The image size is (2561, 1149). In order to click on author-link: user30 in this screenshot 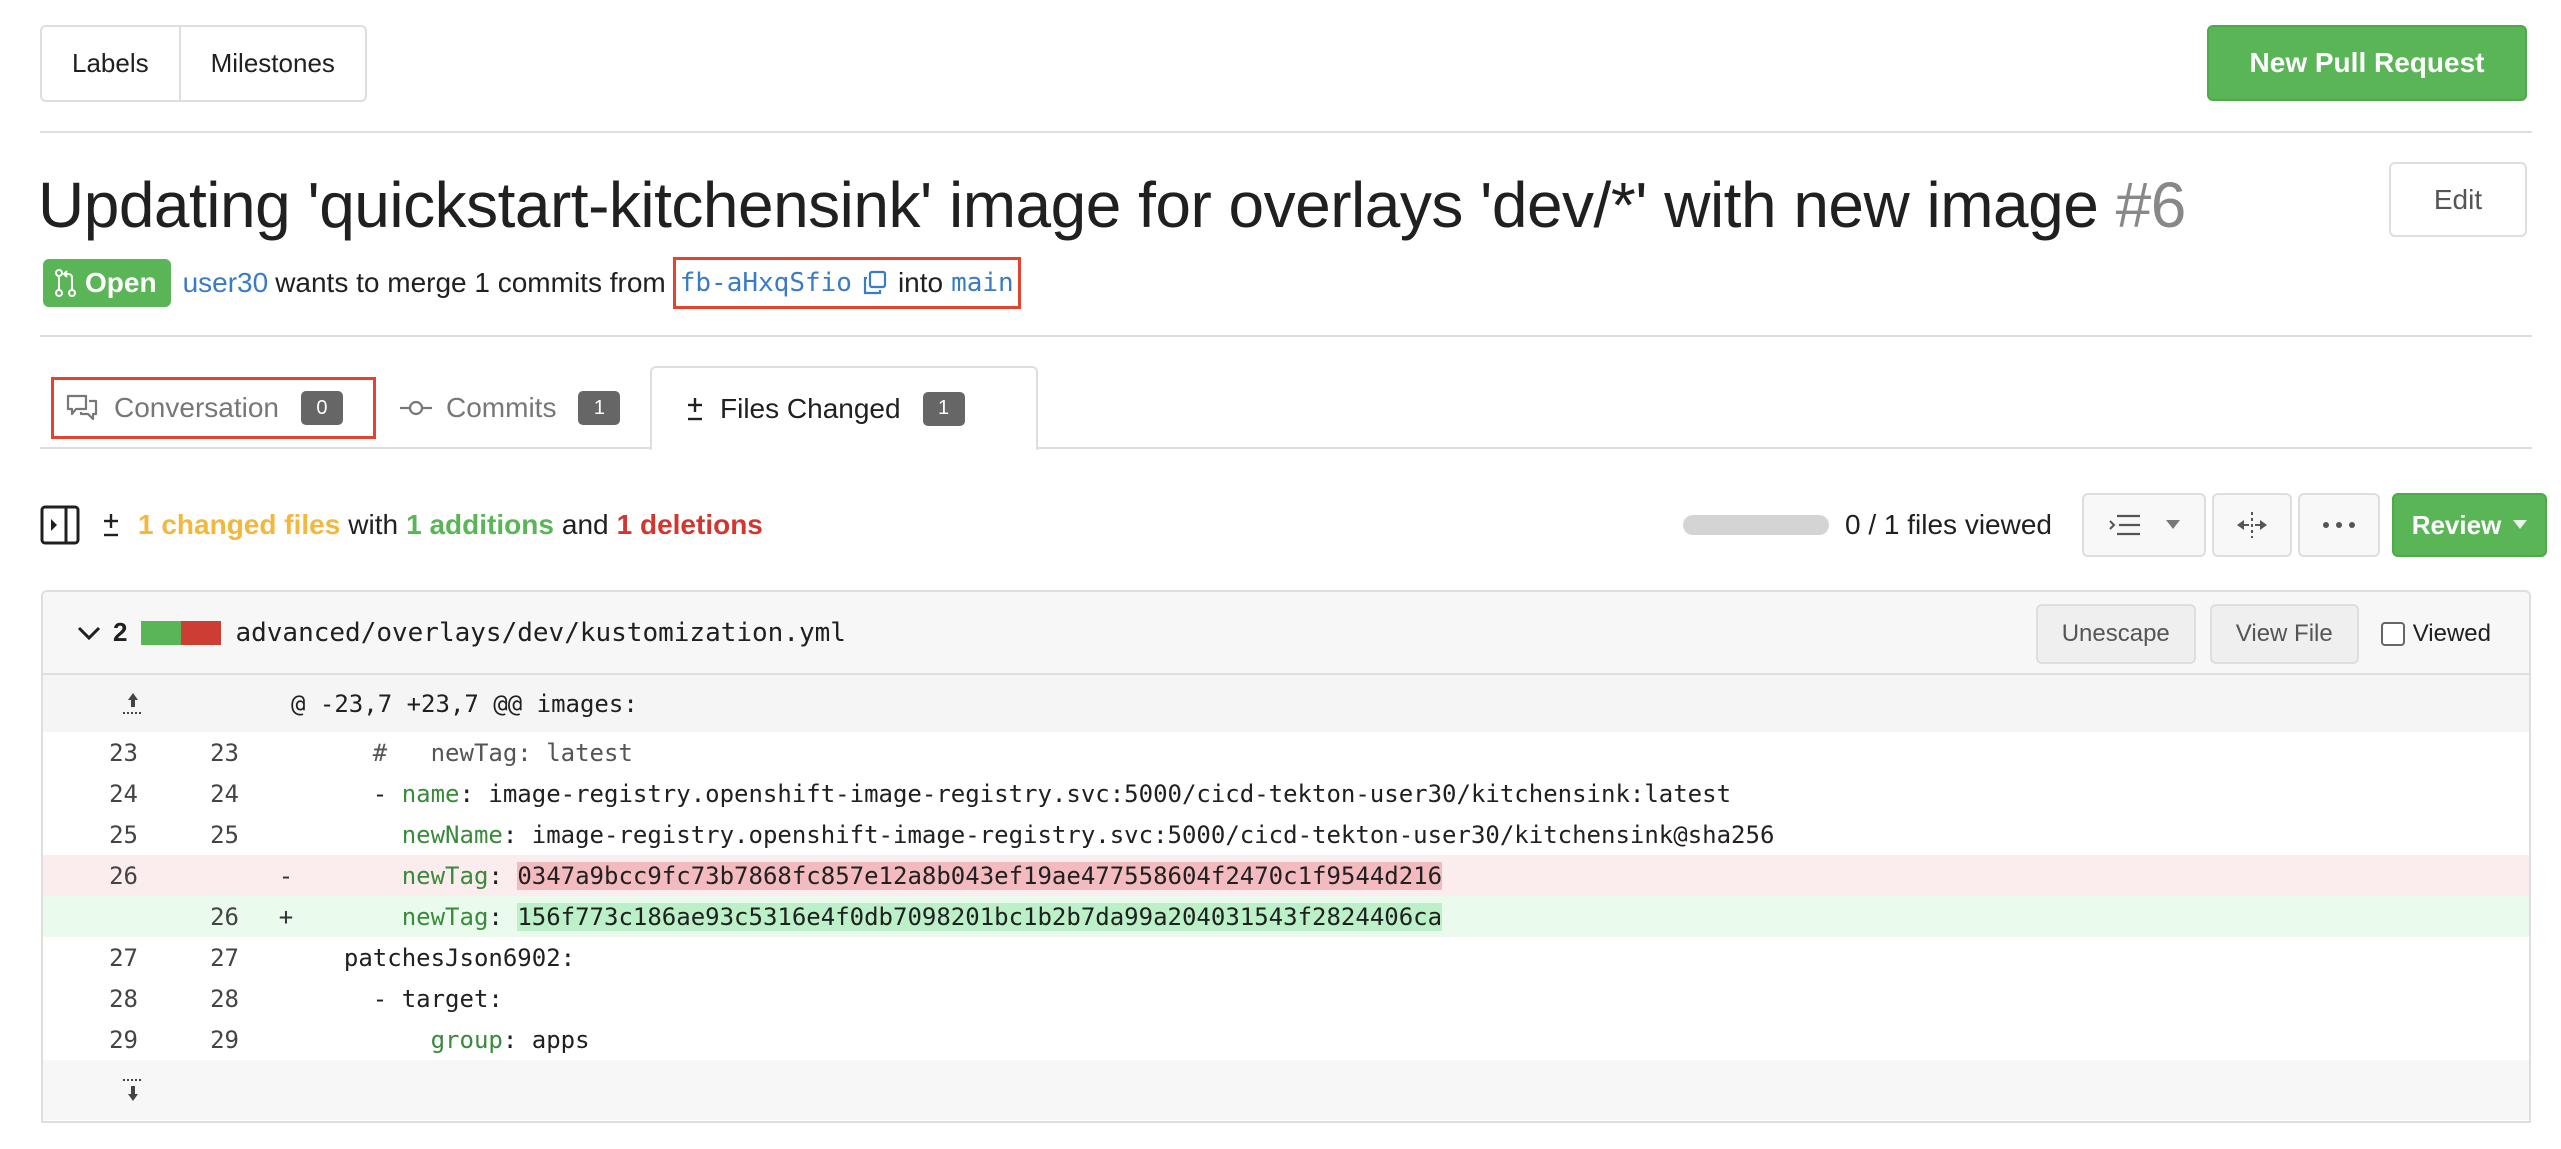, I will do `click(226, 283)`.